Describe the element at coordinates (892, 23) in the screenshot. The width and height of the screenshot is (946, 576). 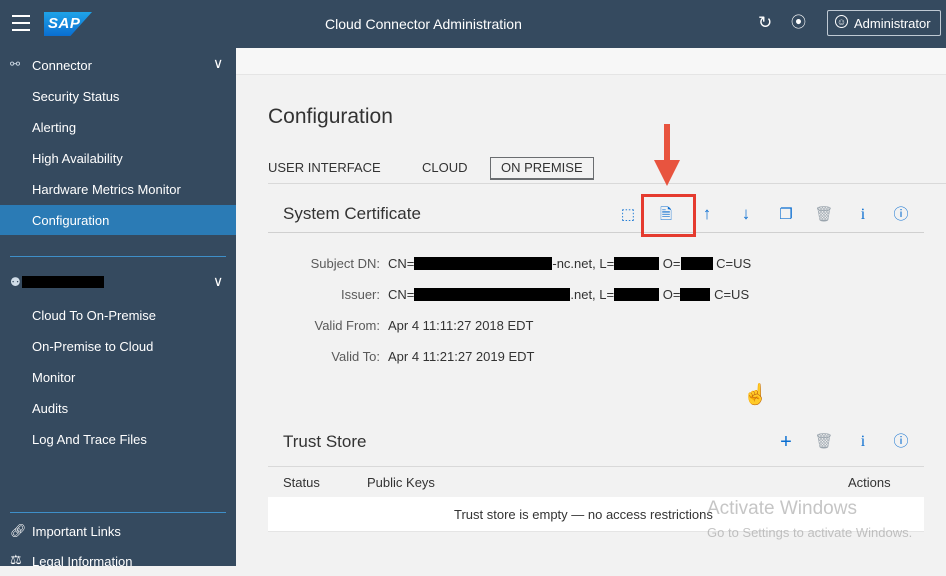
I see `user-name: Administrator` at that location.